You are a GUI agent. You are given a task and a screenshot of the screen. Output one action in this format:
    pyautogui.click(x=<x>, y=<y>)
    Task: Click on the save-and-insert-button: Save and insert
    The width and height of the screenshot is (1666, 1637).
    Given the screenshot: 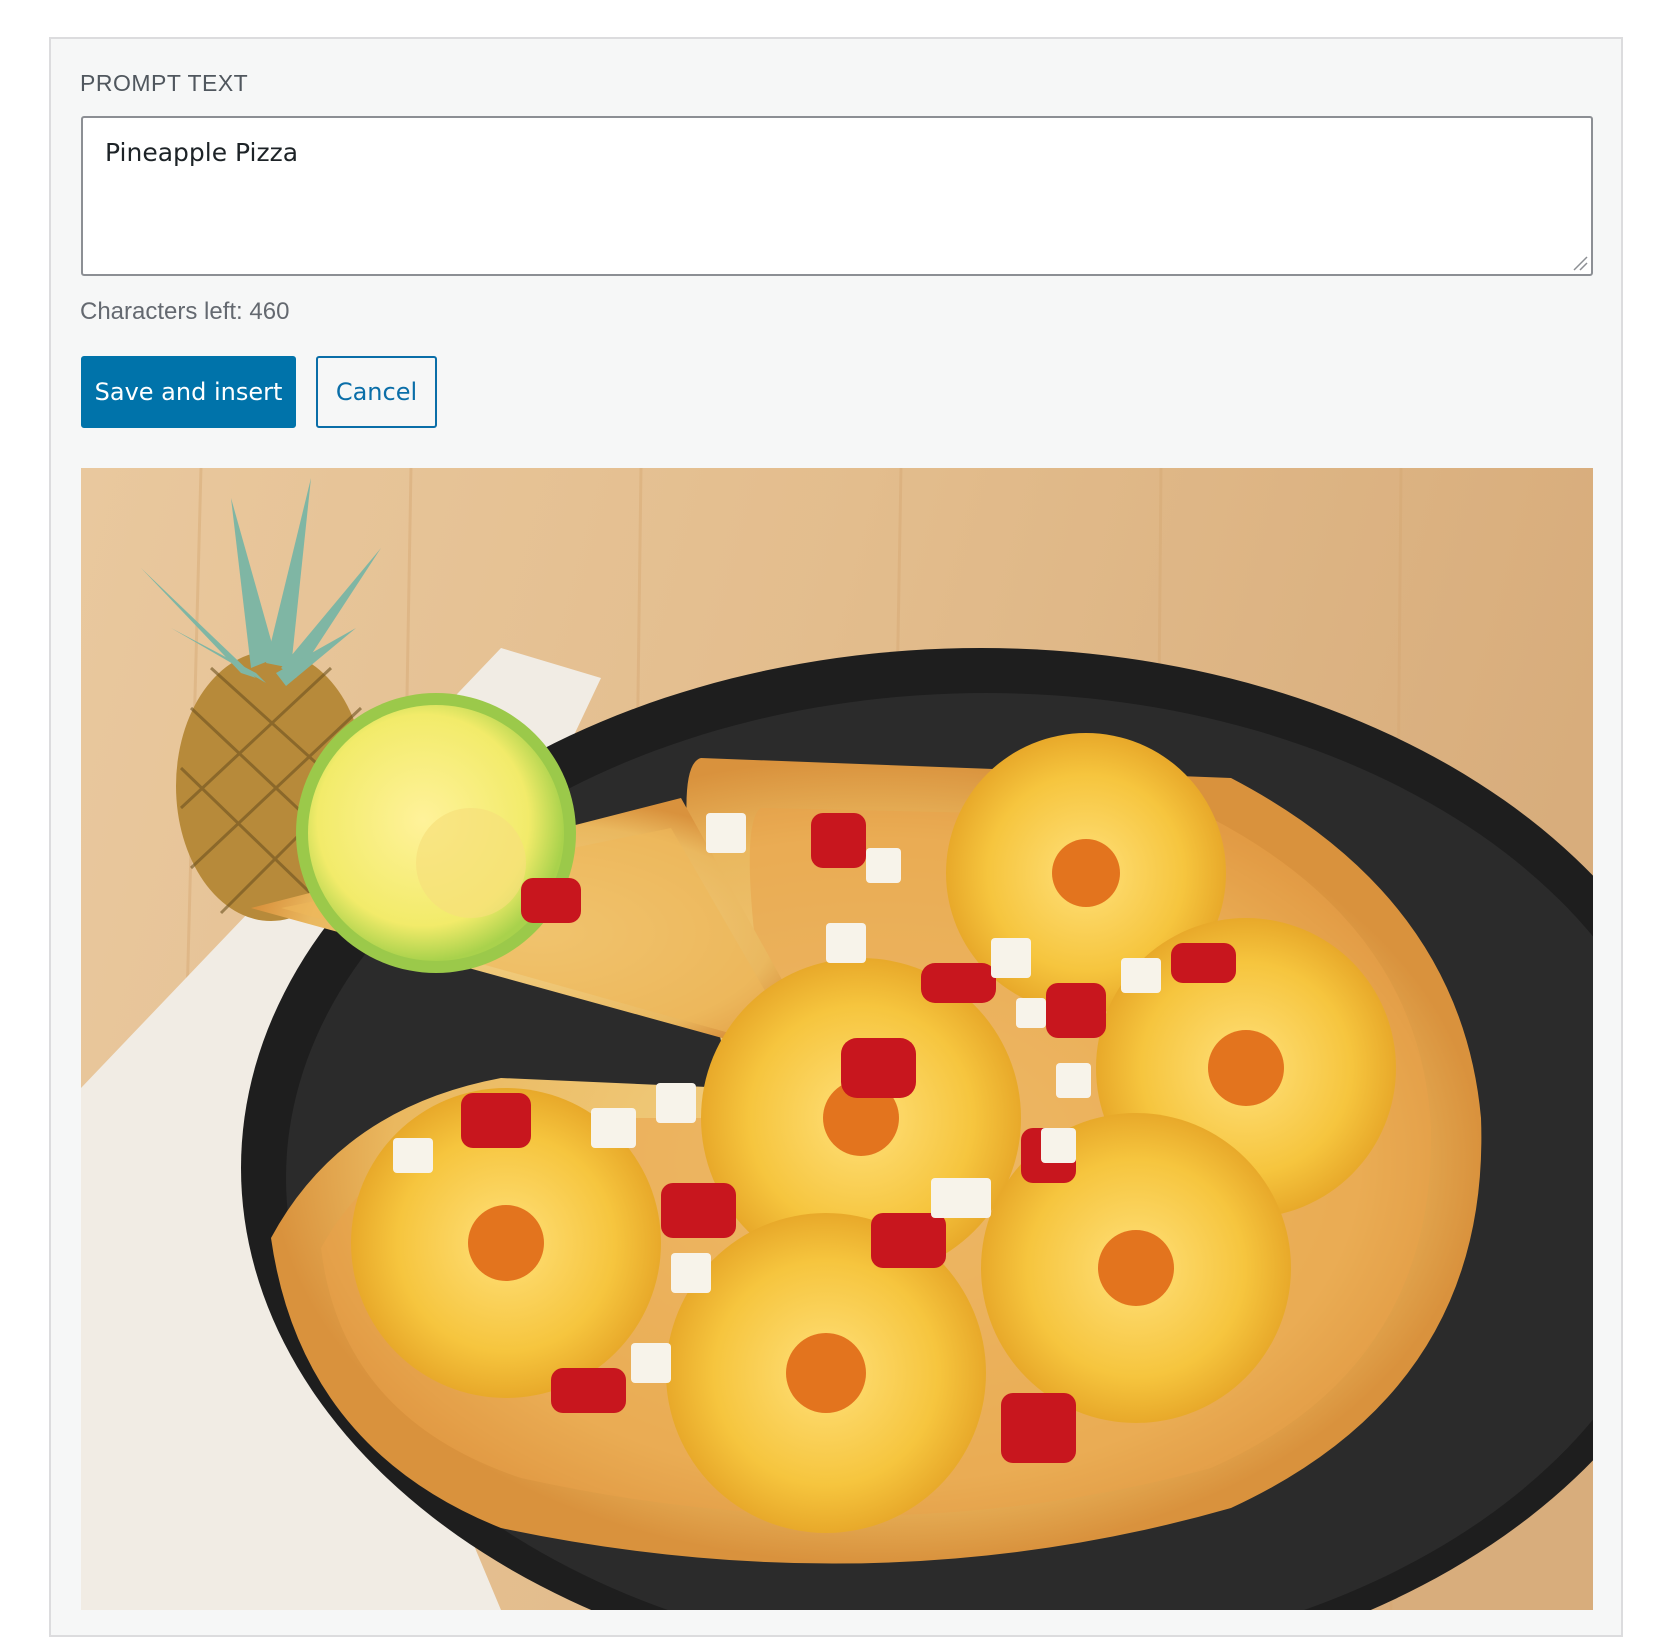 What is the action you would take?
    pyautogui.click(x=188, y=392)
    